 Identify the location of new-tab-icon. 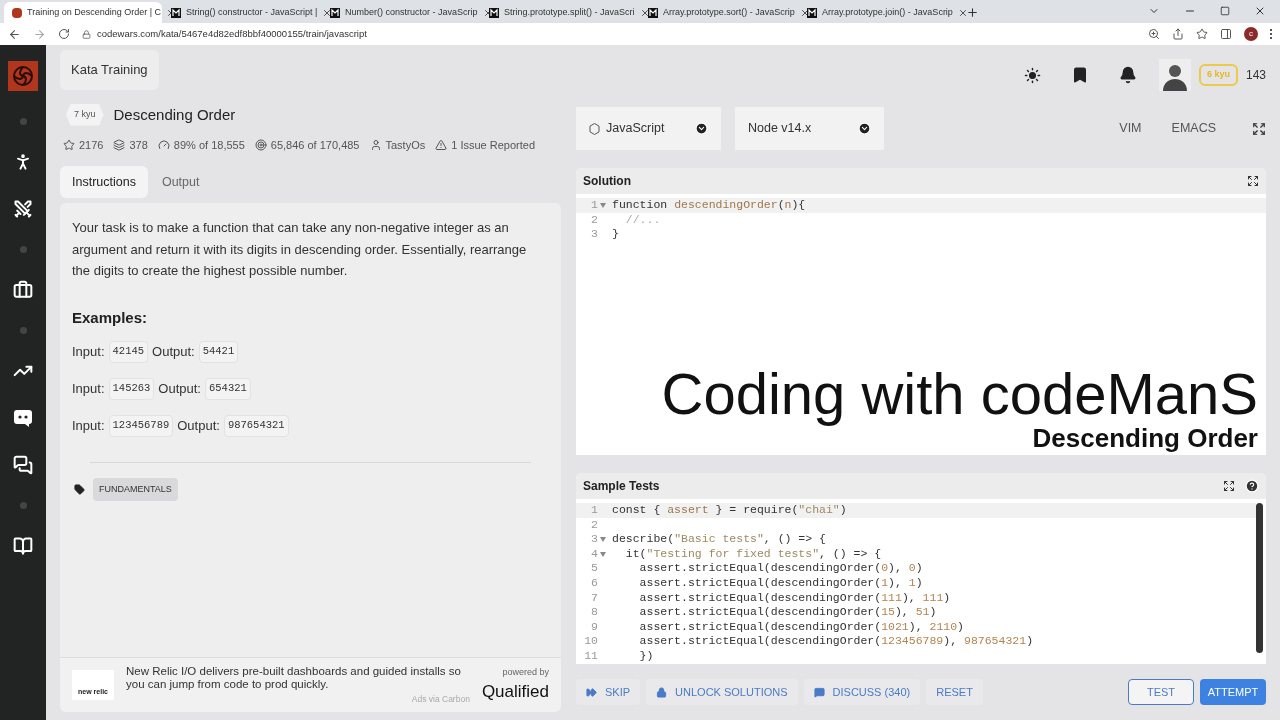
(972, 12).